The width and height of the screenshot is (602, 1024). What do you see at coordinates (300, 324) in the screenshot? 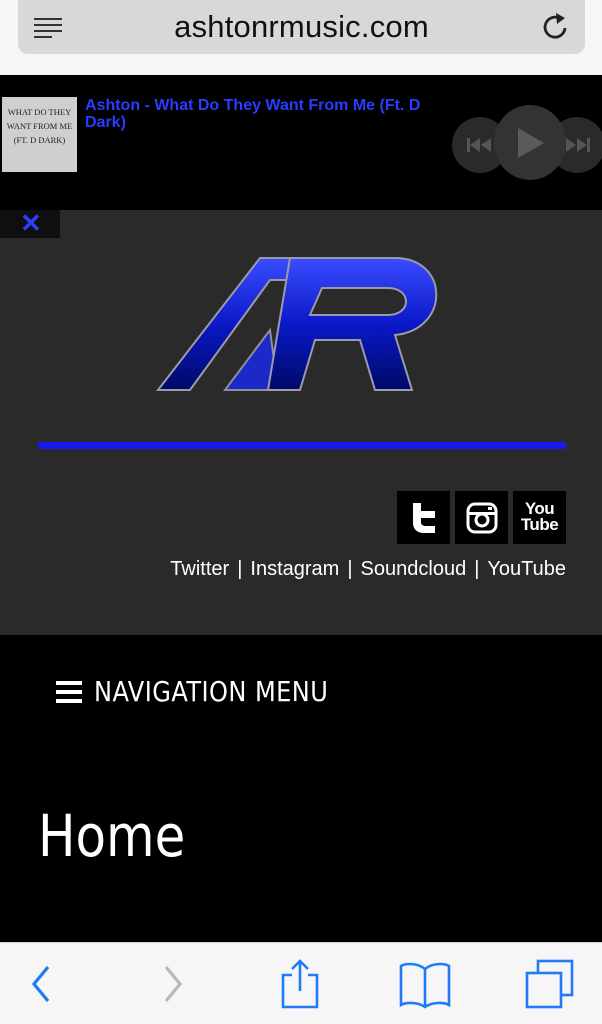
I see `site-logo` at bounding box center [300, 324].